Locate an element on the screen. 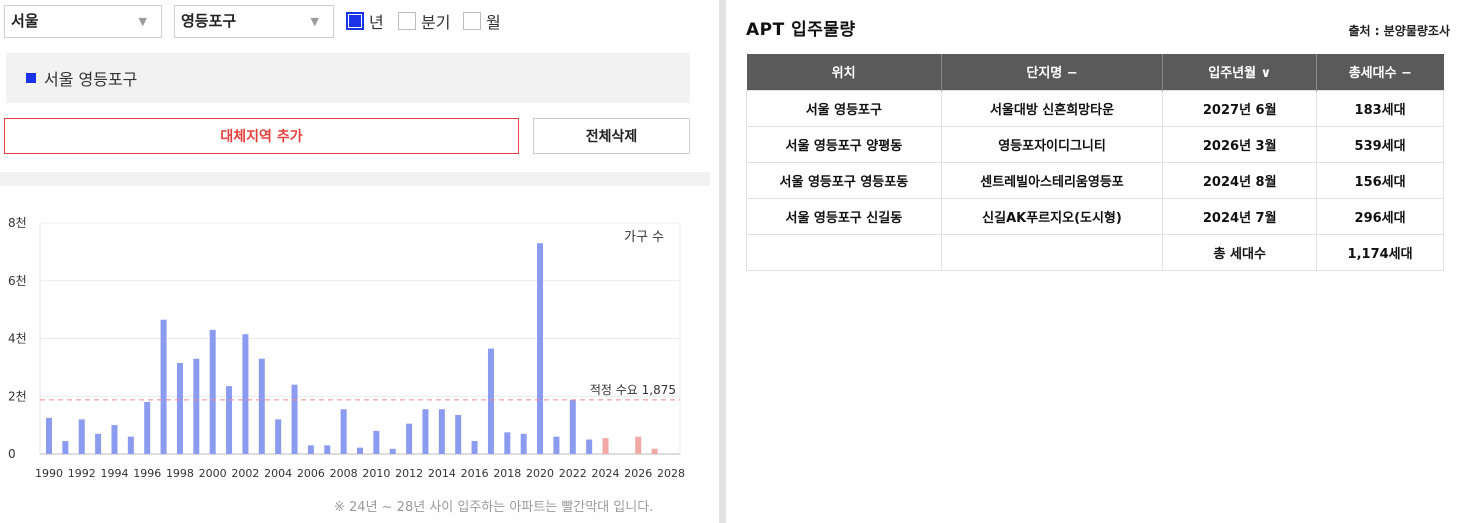 The image size is (1458, 523). cell-location: 서울 영등포구 양평동 is located at coordinates (844, 144).